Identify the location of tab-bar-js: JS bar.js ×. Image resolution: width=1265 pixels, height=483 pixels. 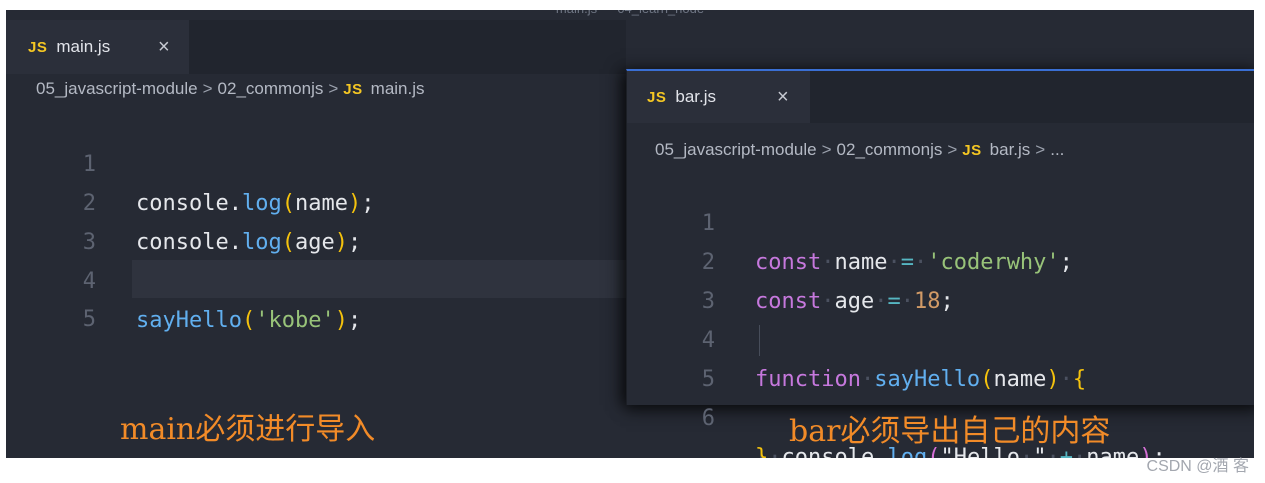
(718, 97).